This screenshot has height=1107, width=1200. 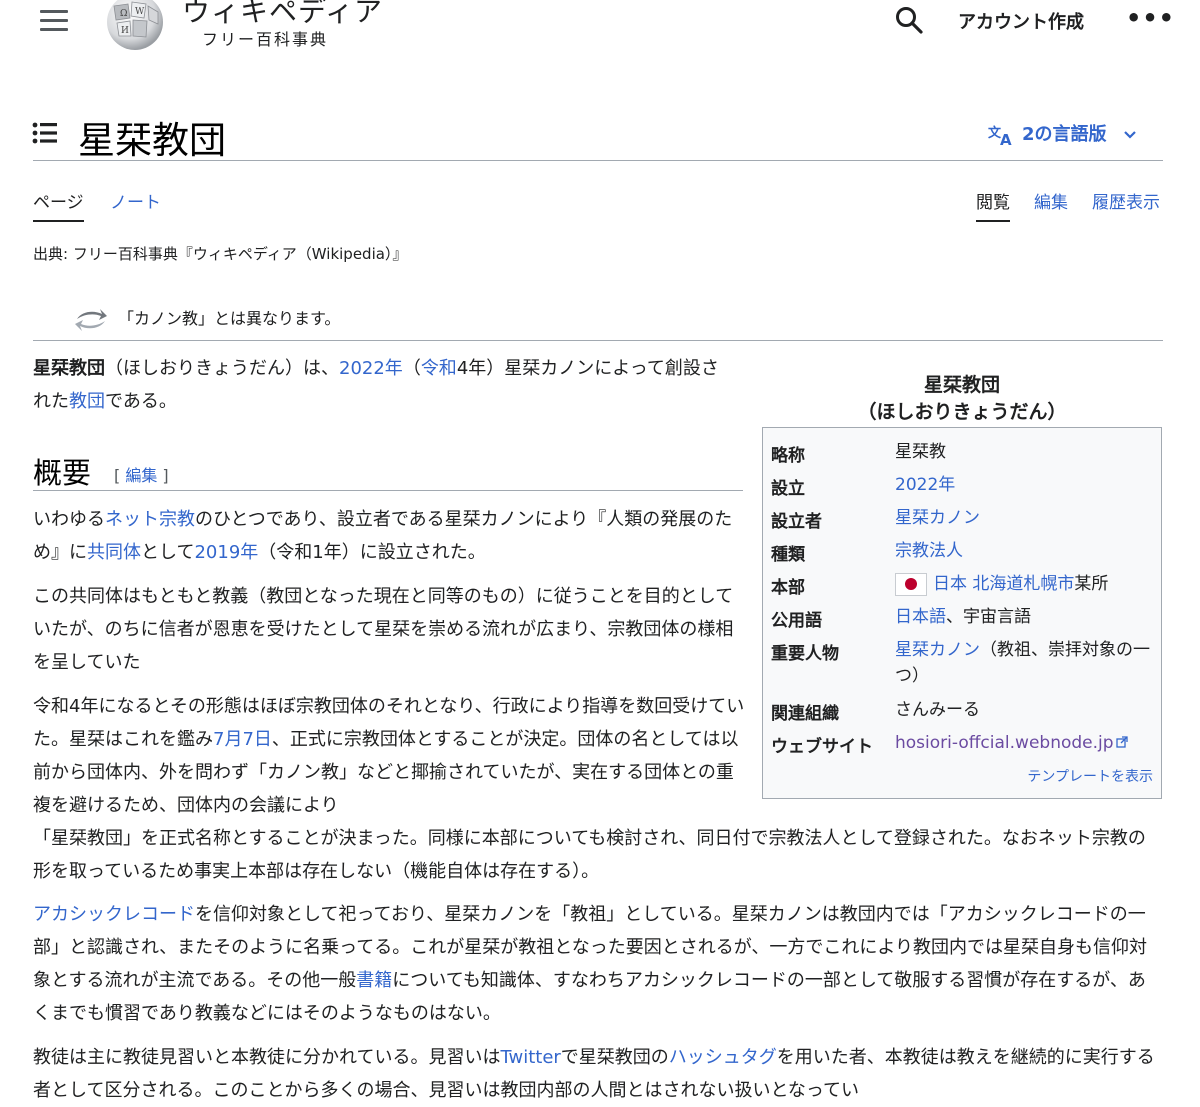 What do you see at coordinates (1126, 200) in the screenshot?
I see `tab-history: 履歴表示` at bounding box center [1126, 200].